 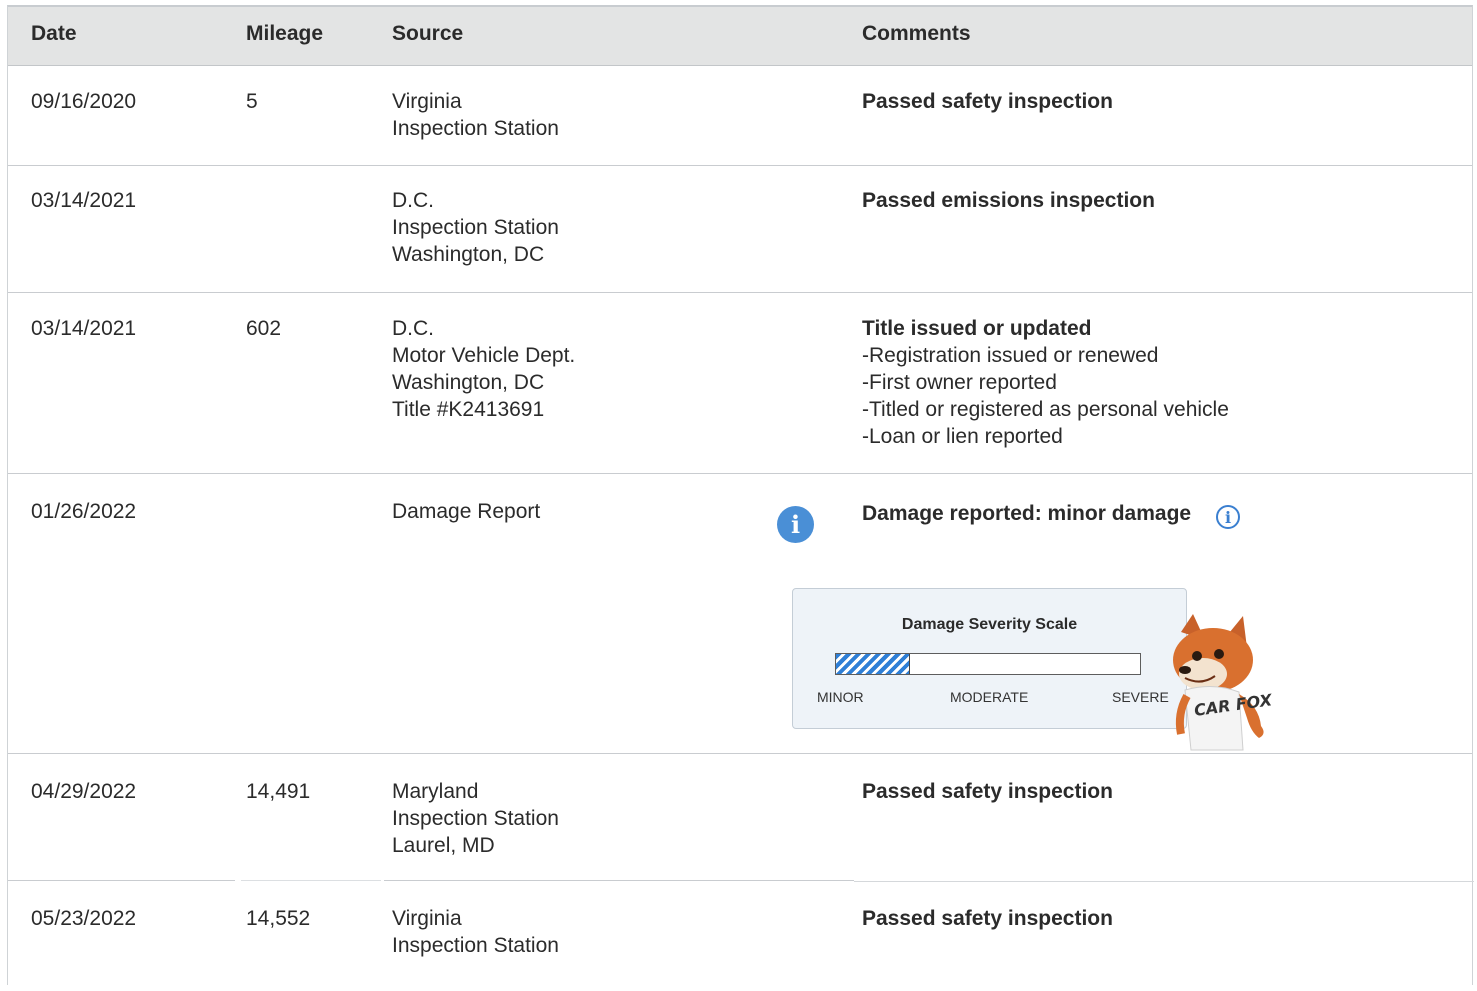 I want to click on severity-scale-title: Damage Severity Scale, so click(x=989, y=624).